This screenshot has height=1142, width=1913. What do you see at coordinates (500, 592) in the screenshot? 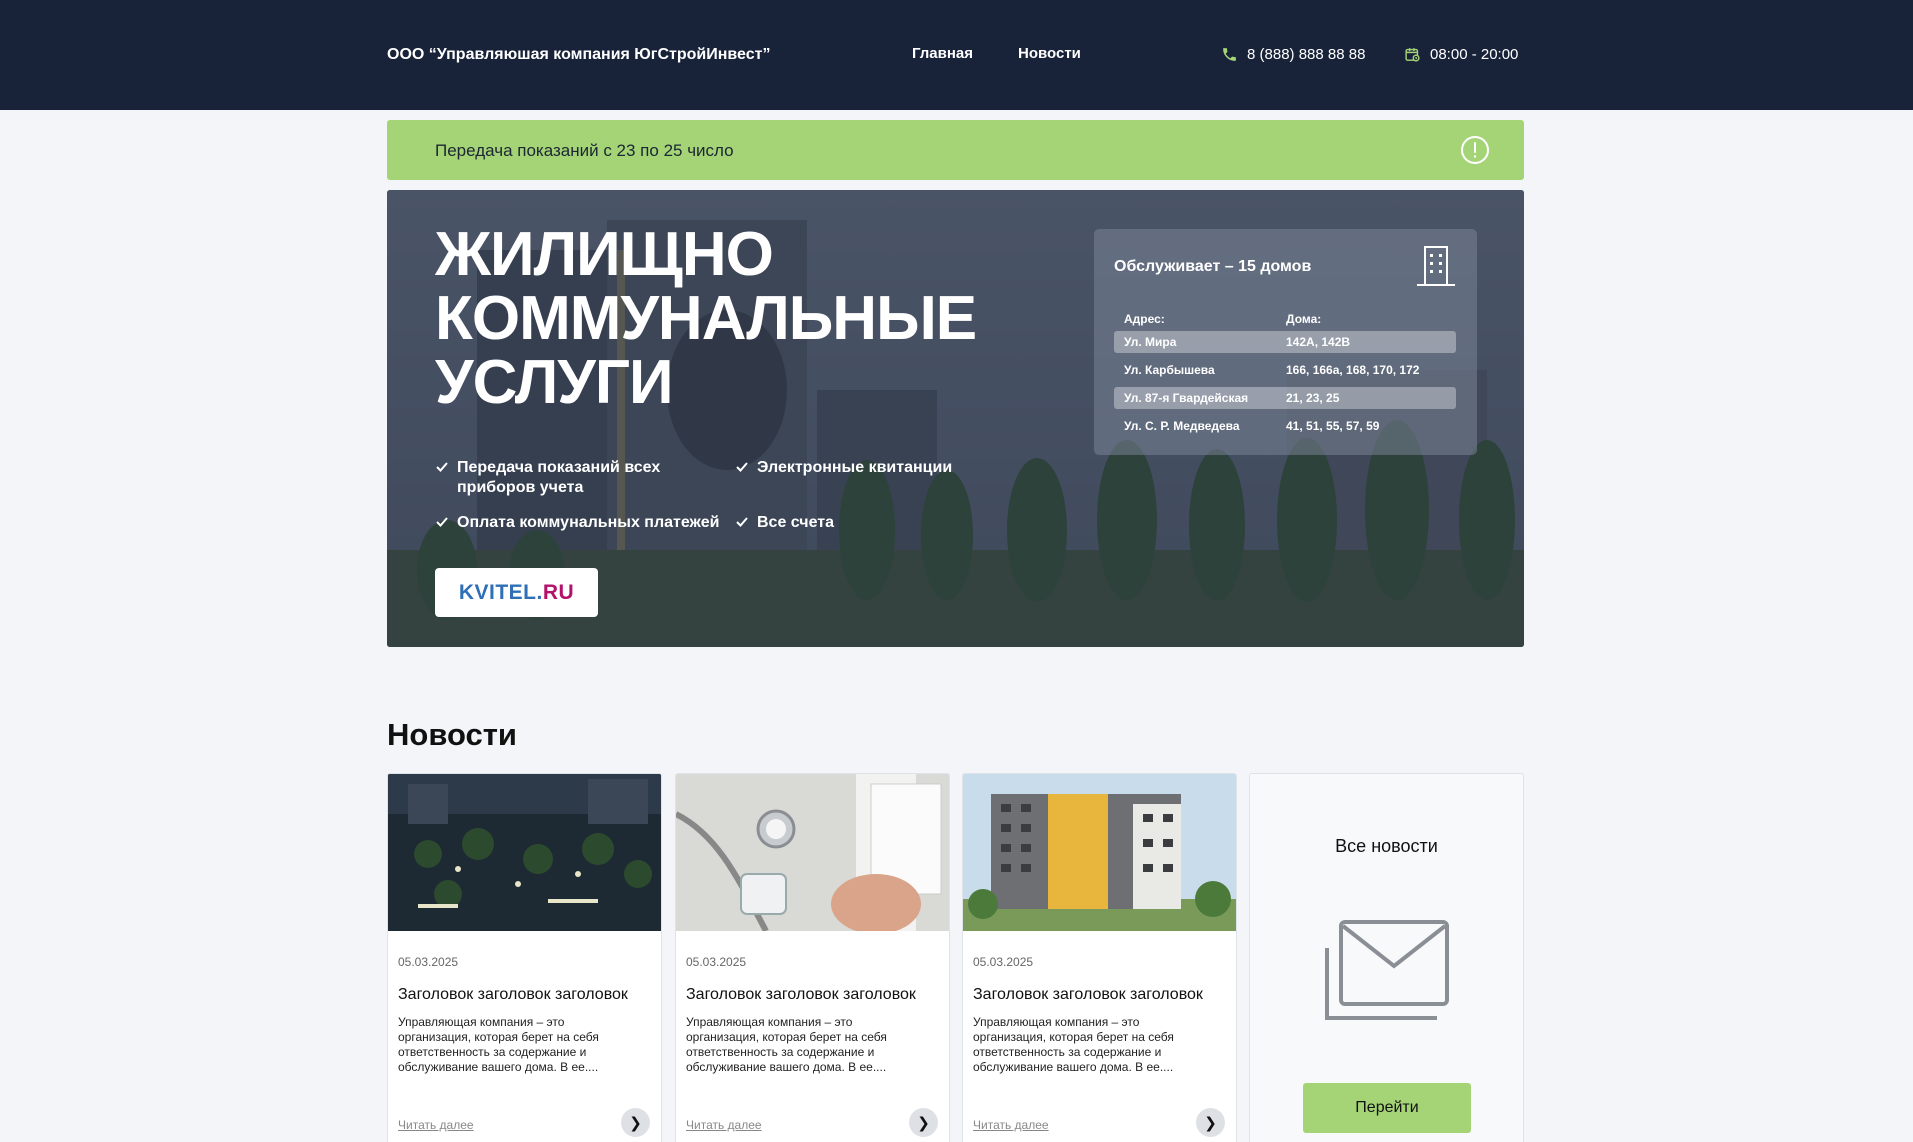
I see `kvitel-logo-part1: KVITEL.` at bounding box center [500, 592].